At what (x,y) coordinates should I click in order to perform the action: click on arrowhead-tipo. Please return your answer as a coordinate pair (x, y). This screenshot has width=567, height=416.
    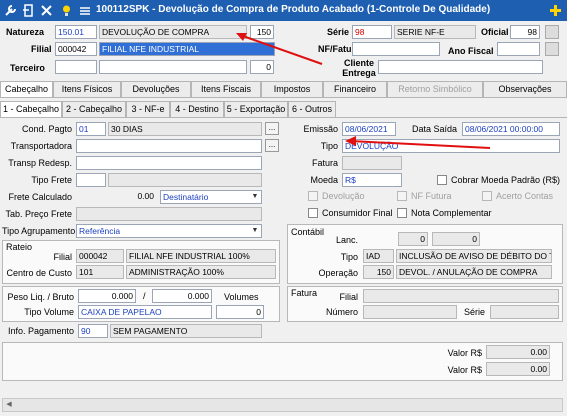
    Looking at the image, I should click on (350, 141).